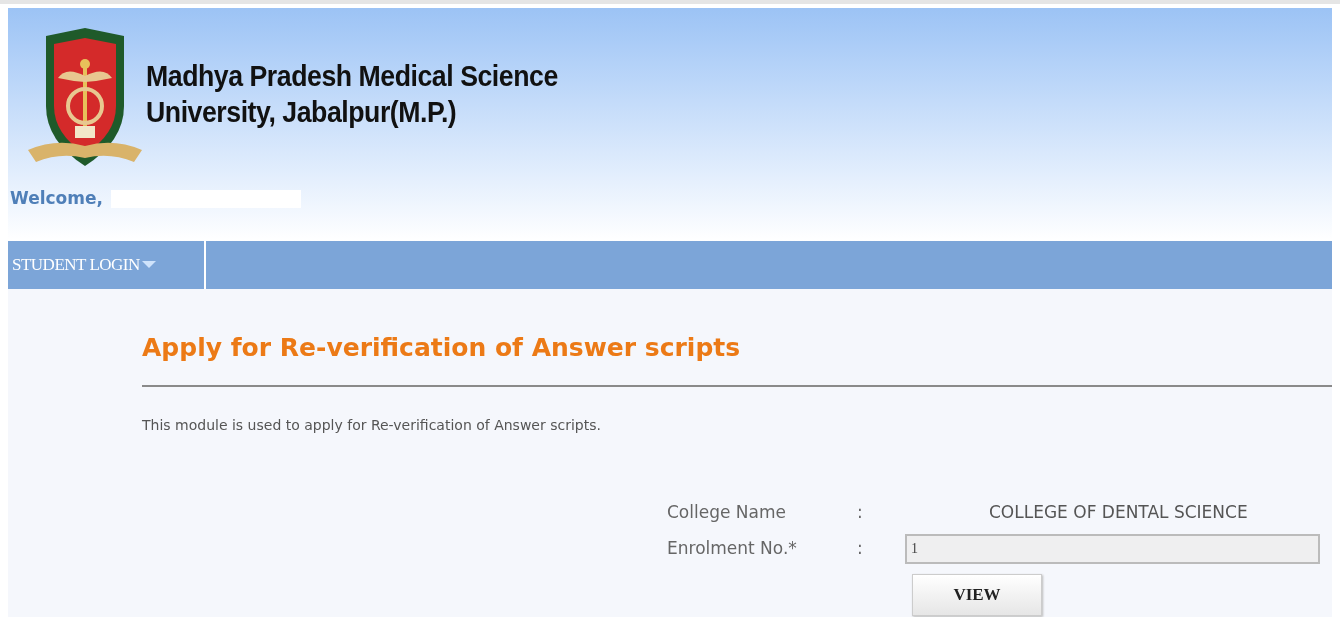 The width and height of the screenshot is (1340, 617). What do you see at coordinates (732, 549) in the screenshot?
I see `field-label: Enrolment No.*` at bounding box center [732, 549].